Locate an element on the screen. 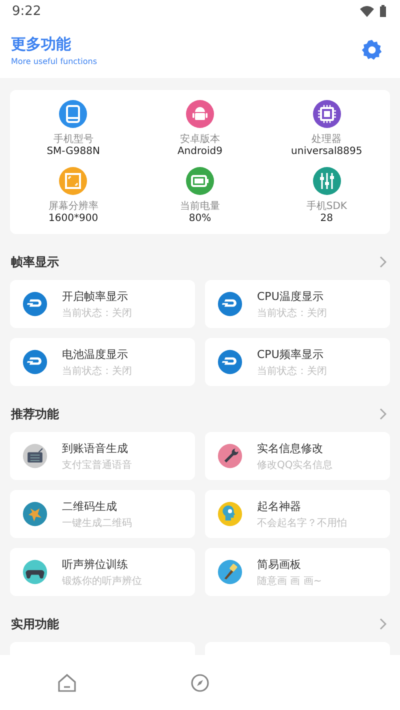 The image size is (400, 710). feature-card: 起名神器 不会起名字？不用怕 is located at coordinates (297, 514).